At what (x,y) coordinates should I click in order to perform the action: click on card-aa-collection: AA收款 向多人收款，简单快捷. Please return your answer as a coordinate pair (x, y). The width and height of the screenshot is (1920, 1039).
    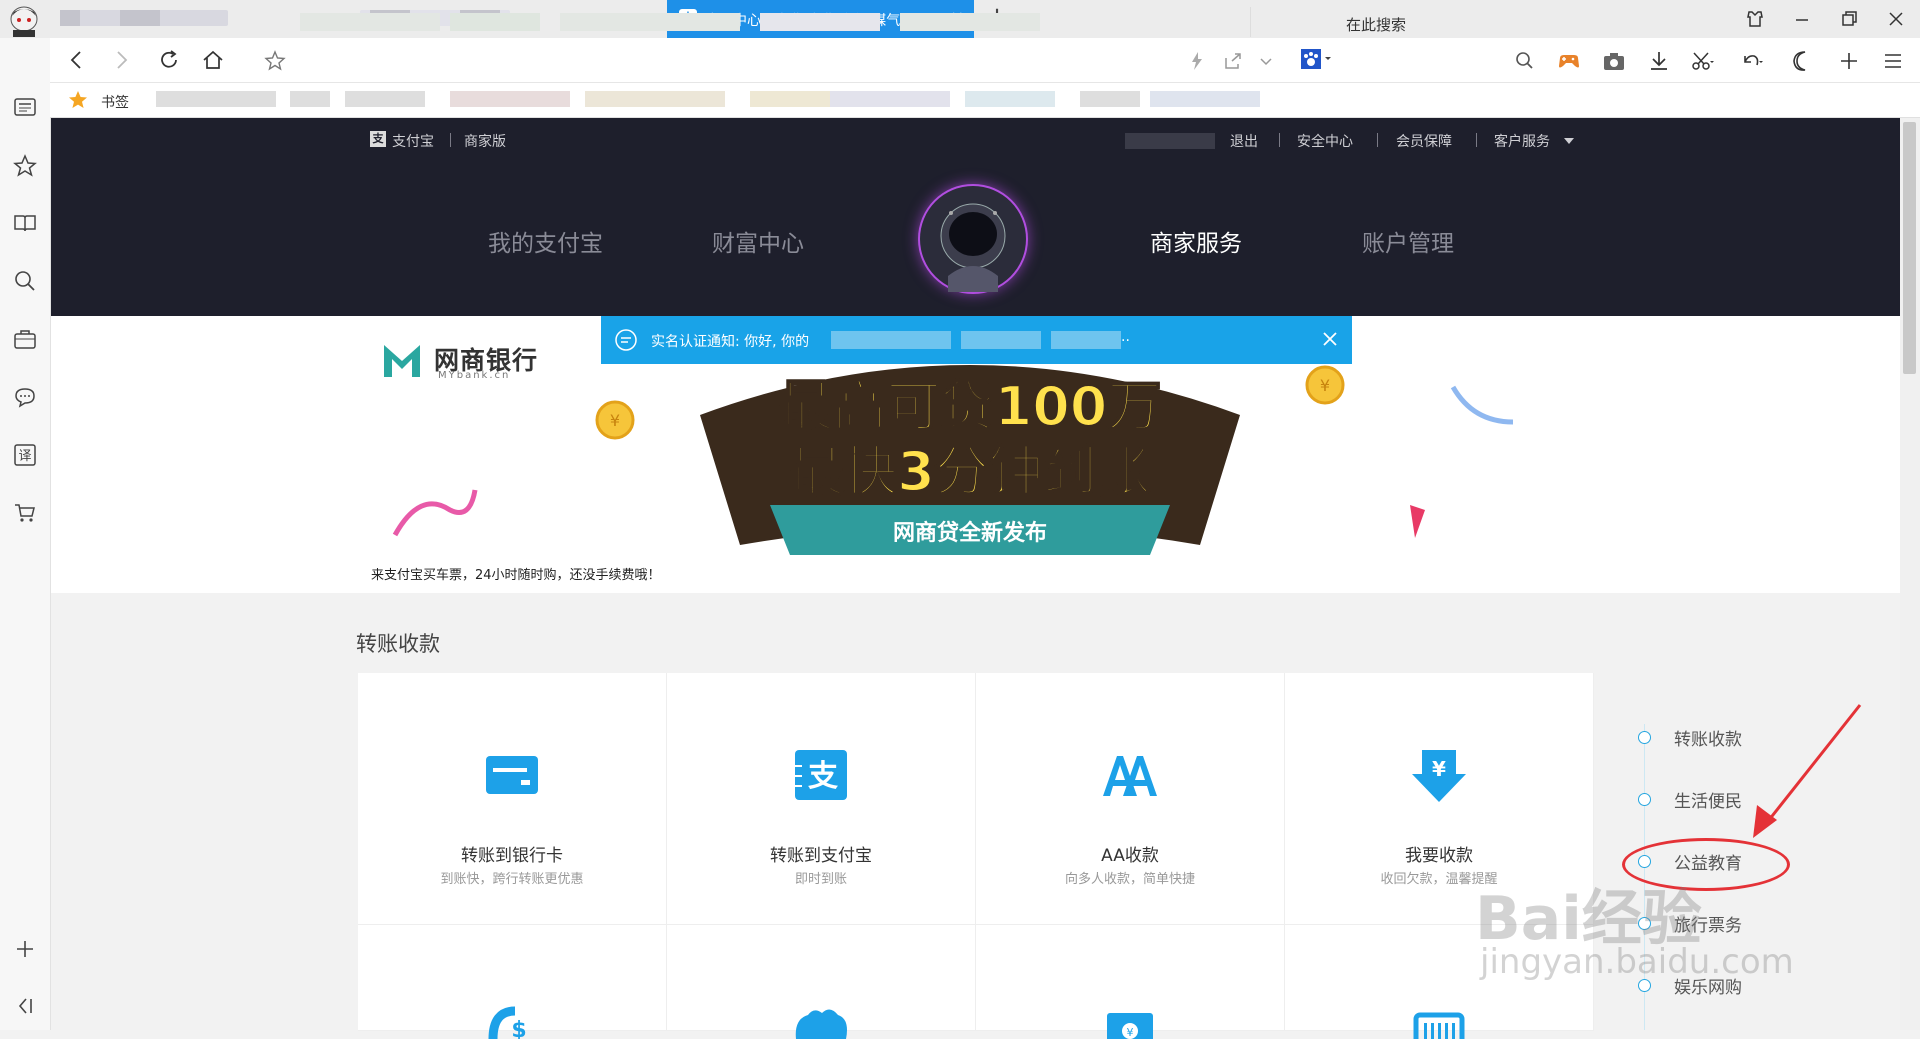
    Looking at the image, I should click on (1130, 799).